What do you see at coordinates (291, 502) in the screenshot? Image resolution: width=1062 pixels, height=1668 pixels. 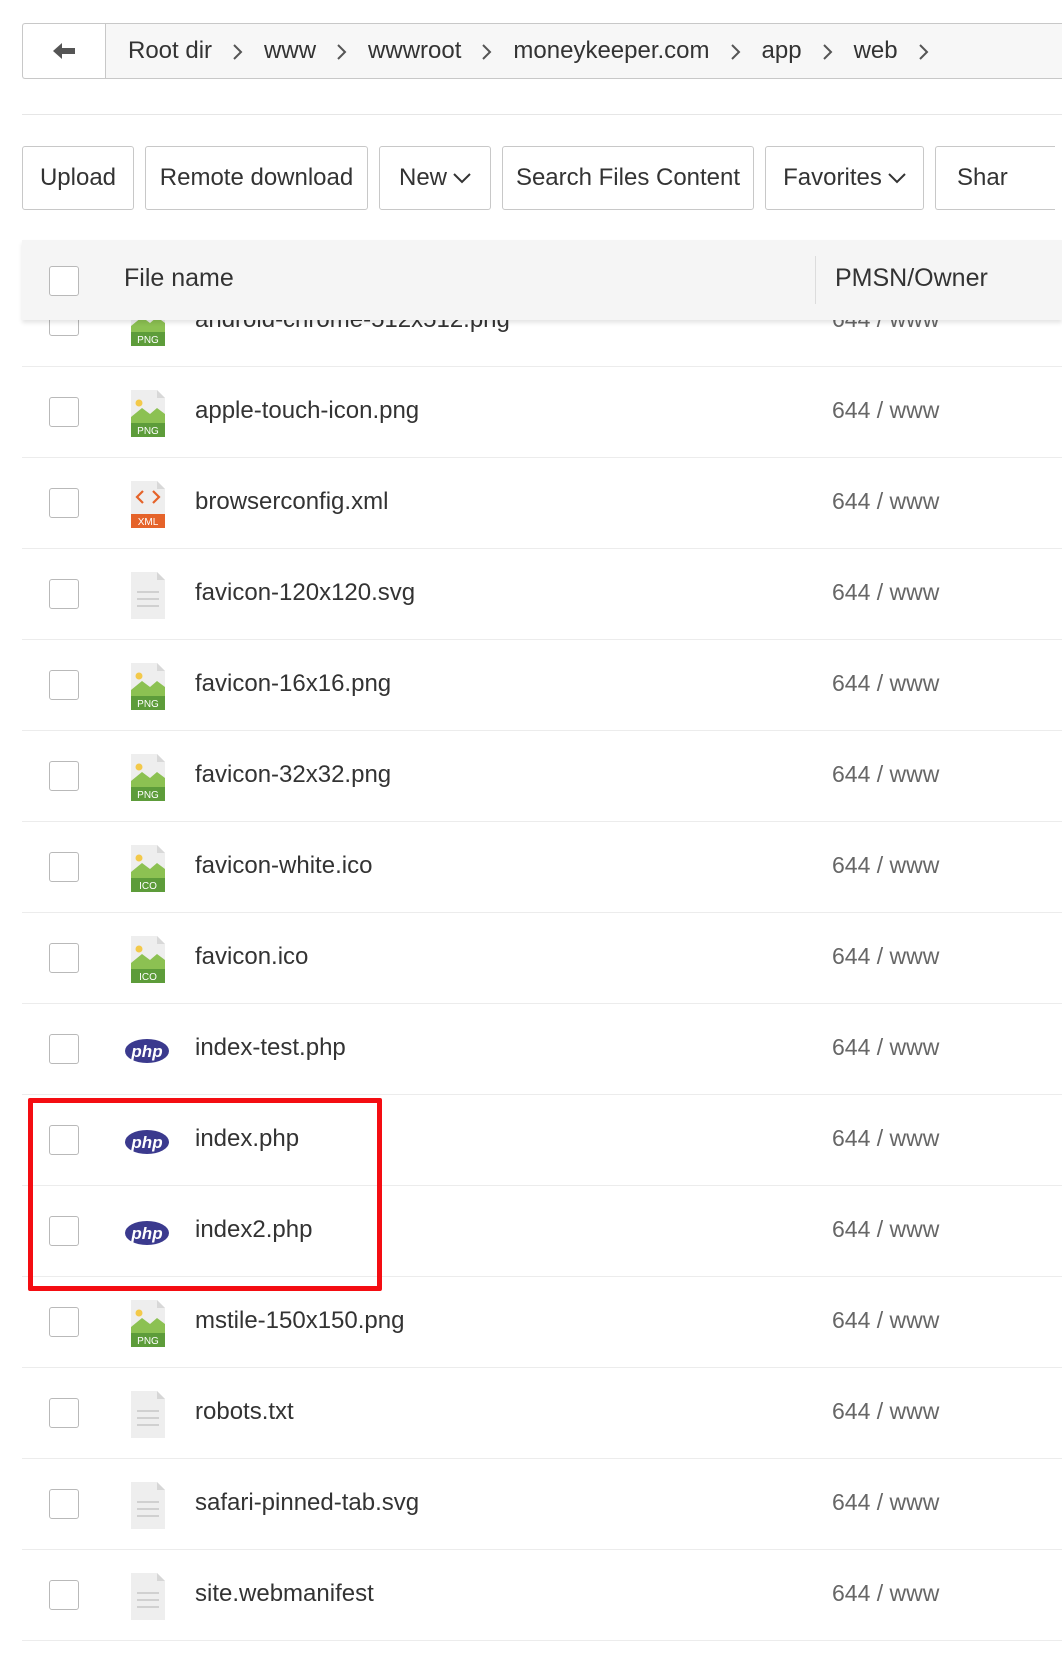 I see `file-name: browserconfig.xml` at bounding box center [291, 502].